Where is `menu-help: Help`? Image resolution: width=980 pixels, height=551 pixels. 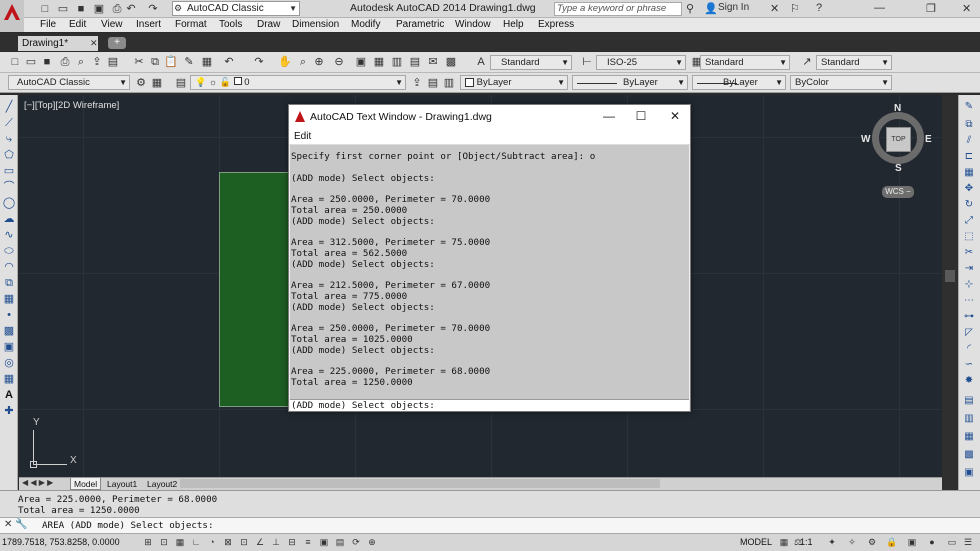 menu-help: Help is located at coordinates (513, 25).